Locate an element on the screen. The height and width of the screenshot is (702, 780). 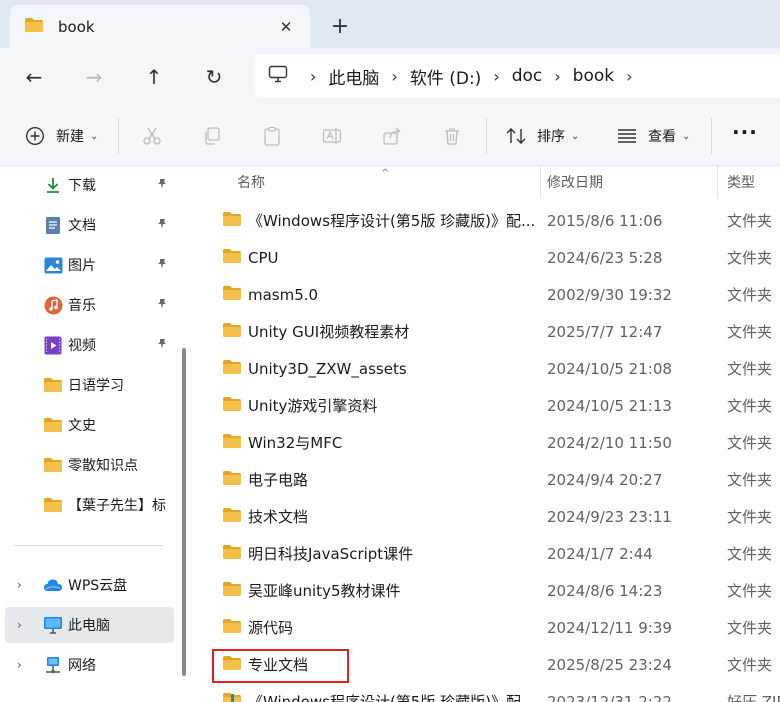
file-name: 电子电路 is located at coordinates (278, 480).